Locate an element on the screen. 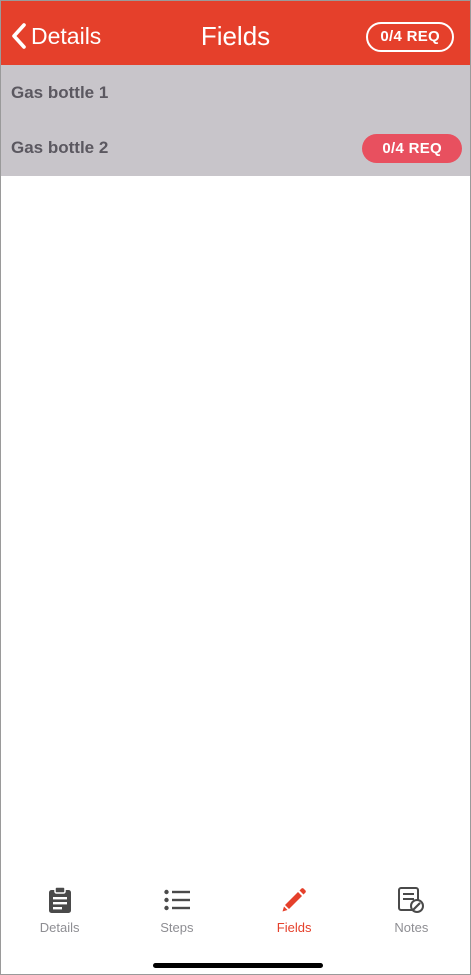  clipboard-icon is located at coordinates (60, 900).